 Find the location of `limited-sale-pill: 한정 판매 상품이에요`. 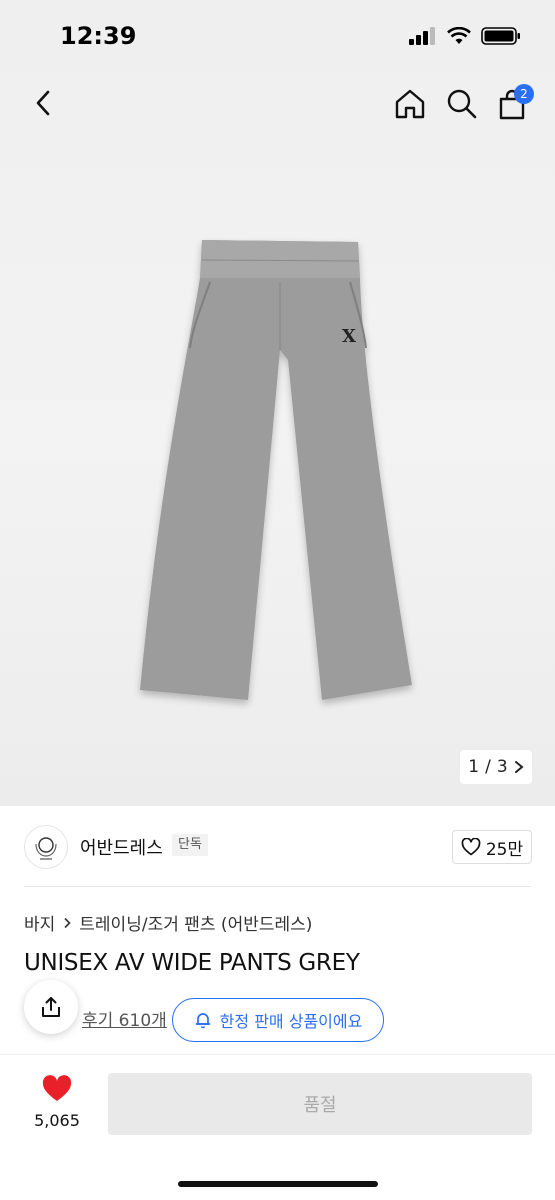

limited-sale-pill: 한정 판매 상품이에요 is located at coordinates (278, 1020).